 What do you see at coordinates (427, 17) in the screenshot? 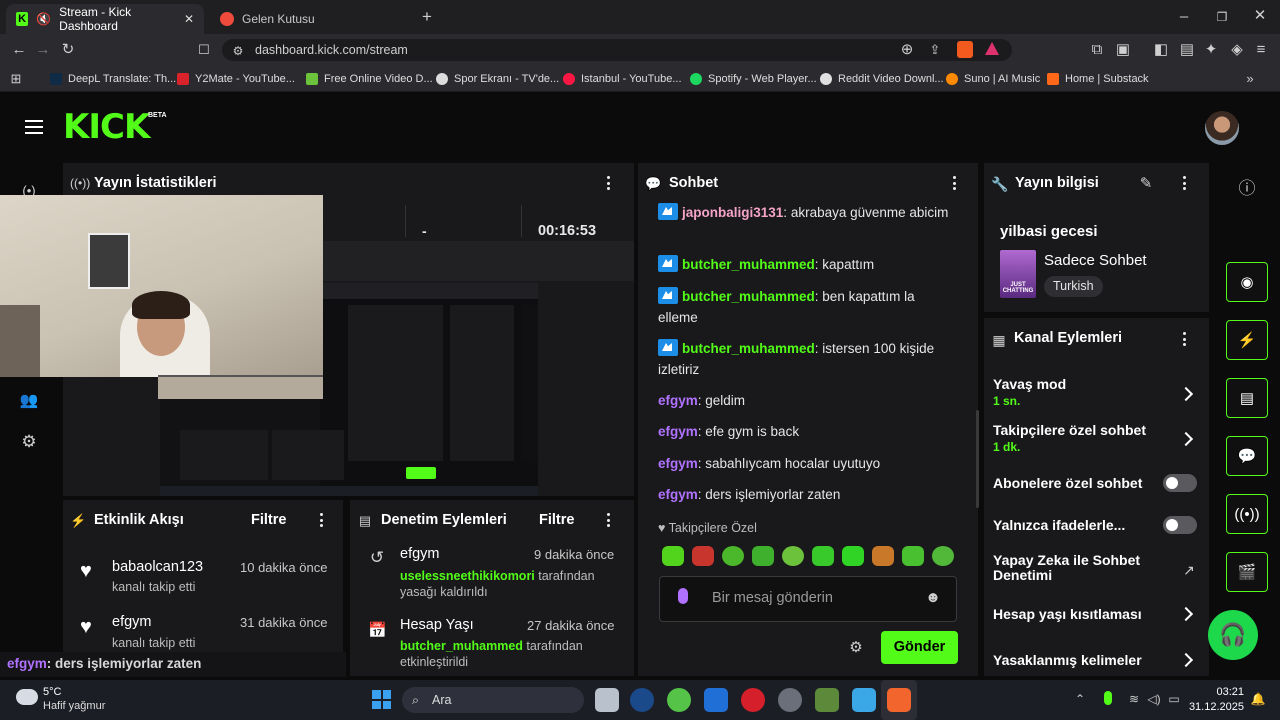
I see `new-tab-icon: +` at bounding box center [427, 17].